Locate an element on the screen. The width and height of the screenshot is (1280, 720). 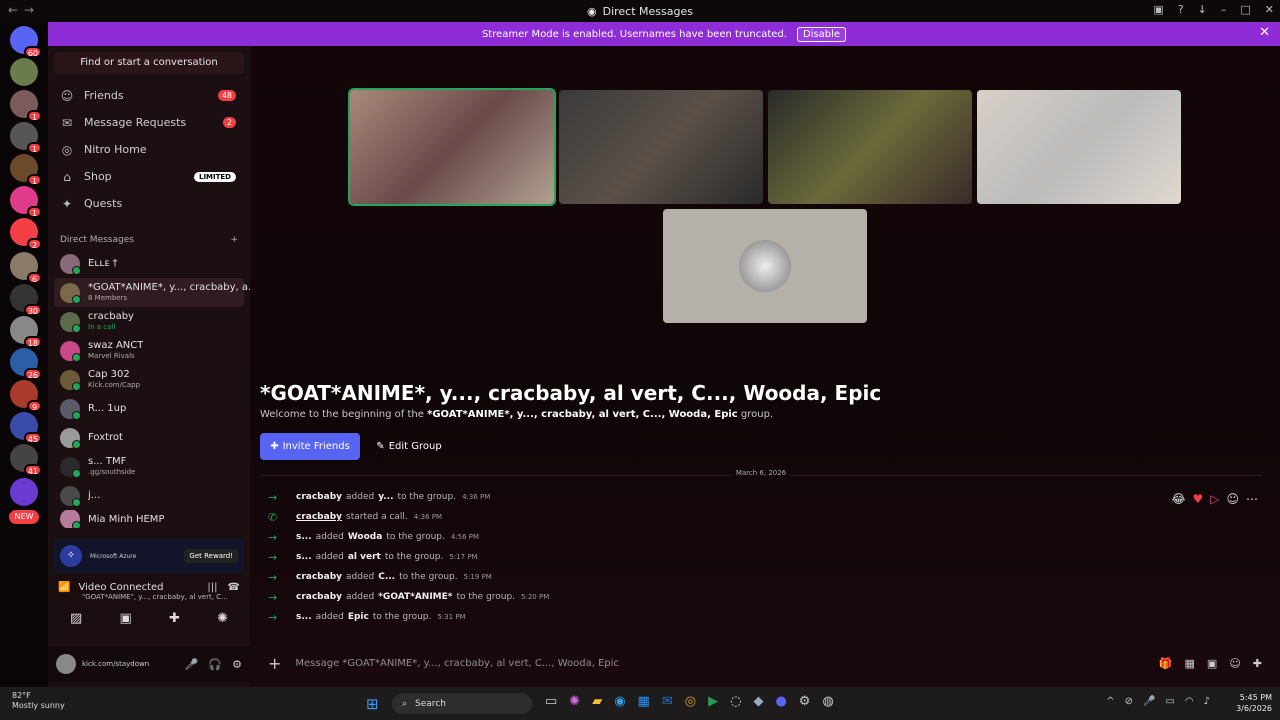
wifi-icon: ◠ is located at coordinates (1189, 701).